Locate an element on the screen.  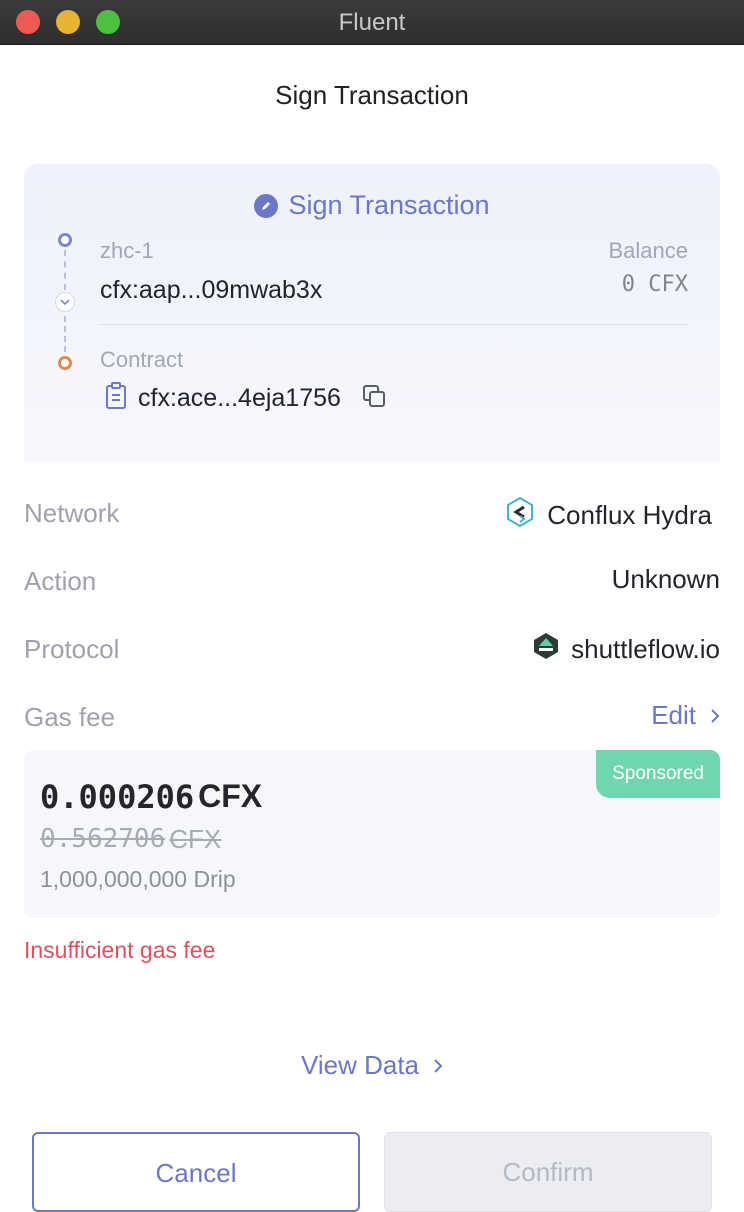
gas-original-amount: 0.562706 CFX is located at coordinates (130, 839).